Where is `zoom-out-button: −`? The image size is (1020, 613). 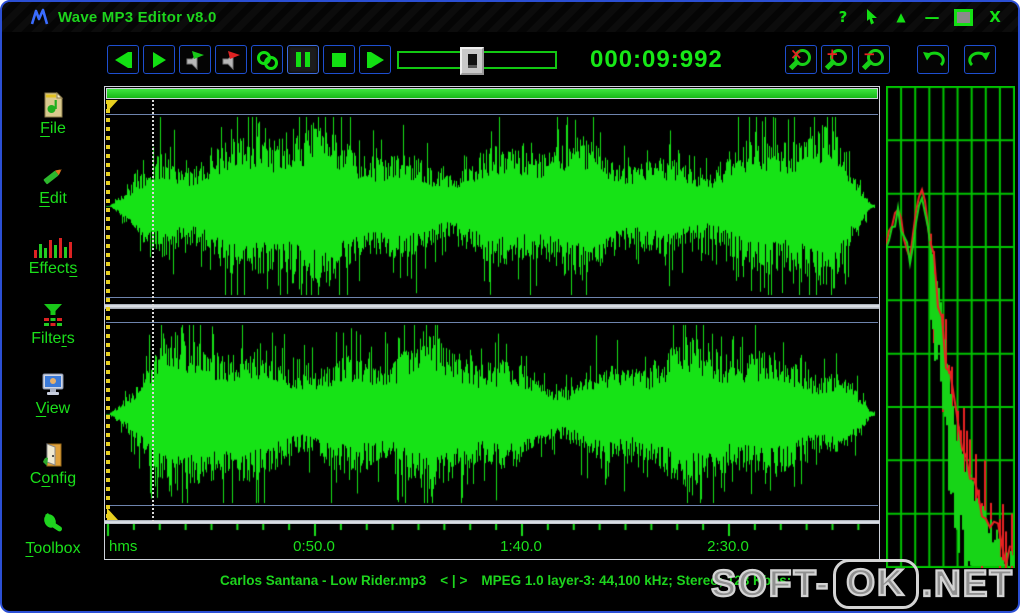
zoom-out-button: − is located at coordinates (874, 59).